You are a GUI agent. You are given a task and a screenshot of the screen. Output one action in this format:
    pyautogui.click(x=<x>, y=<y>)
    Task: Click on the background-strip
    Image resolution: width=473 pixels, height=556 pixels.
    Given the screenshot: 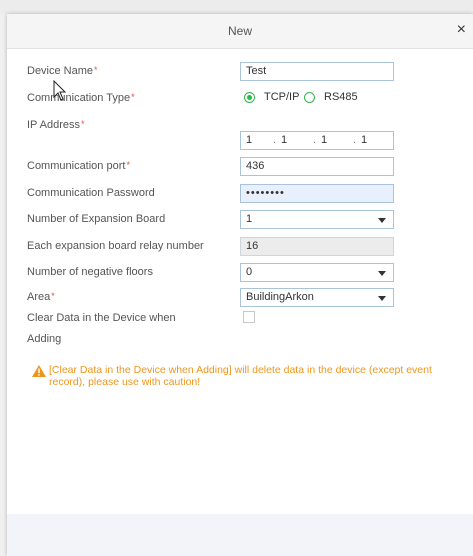 What is the action you would take?
    pyautogui.click(x=236, y=7)
    